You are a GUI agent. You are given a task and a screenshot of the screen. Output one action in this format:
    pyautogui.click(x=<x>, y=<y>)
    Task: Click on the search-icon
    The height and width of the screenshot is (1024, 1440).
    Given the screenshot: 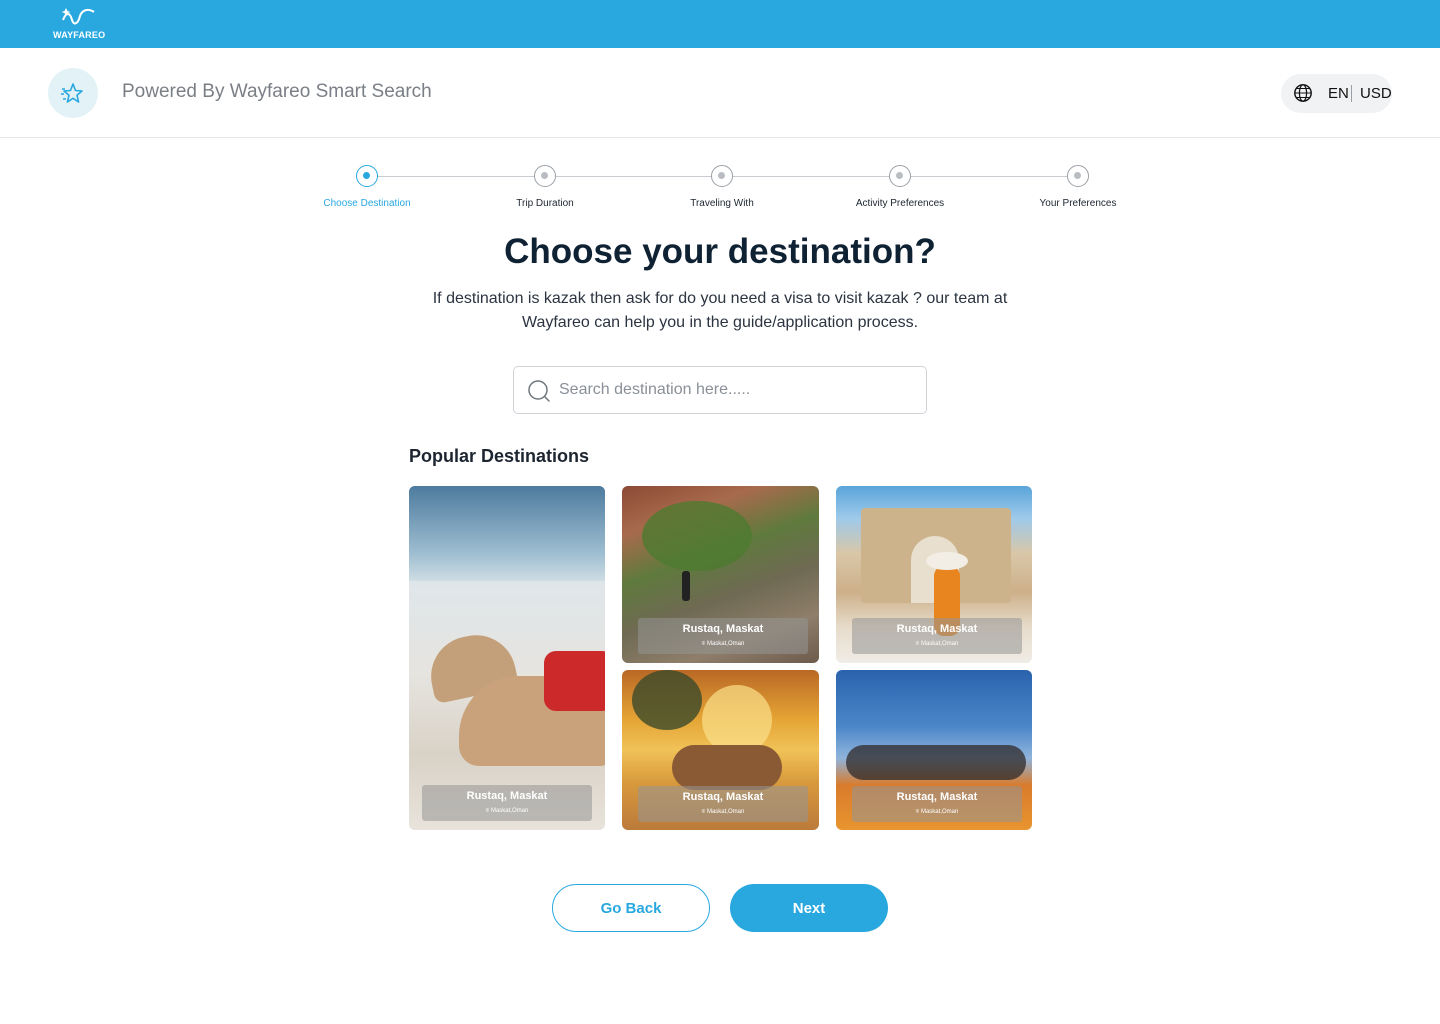 What is the action you would take?
    pyautogui.click(x=539, y=391)
    